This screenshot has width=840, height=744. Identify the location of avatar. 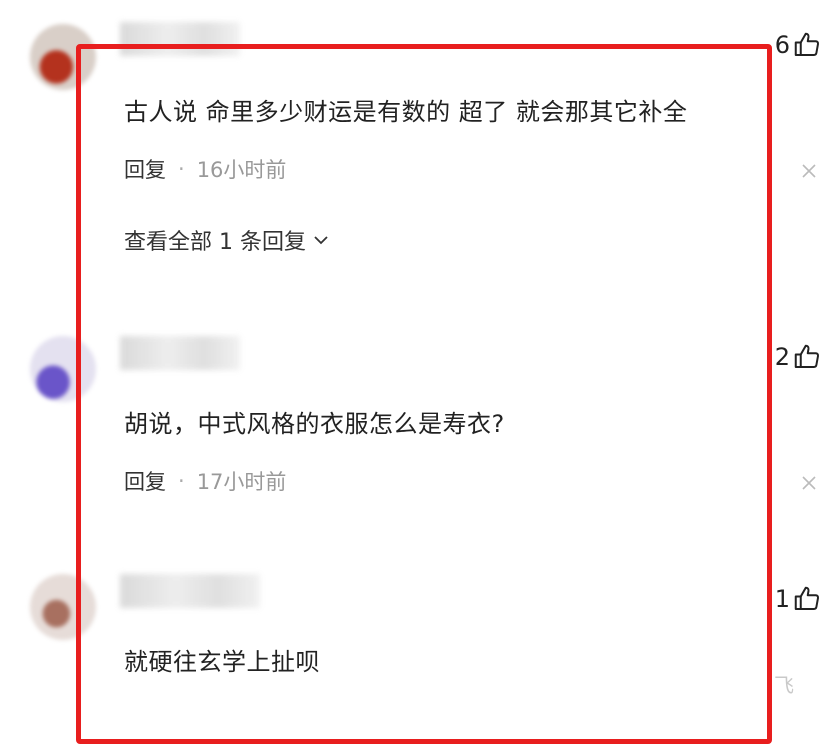
(63, 607).